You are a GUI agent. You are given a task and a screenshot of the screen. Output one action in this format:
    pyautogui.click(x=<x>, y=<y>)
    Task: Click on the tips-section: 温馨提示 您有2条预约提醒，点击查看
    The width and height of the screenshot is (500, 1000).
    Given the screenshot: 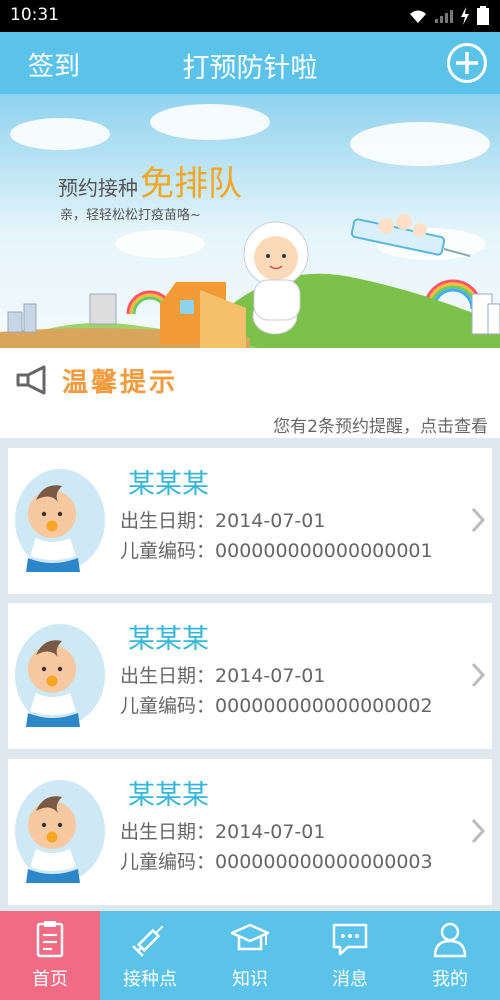 What is the action you would take?
    pyautogui.click(x=250, y=393)
    